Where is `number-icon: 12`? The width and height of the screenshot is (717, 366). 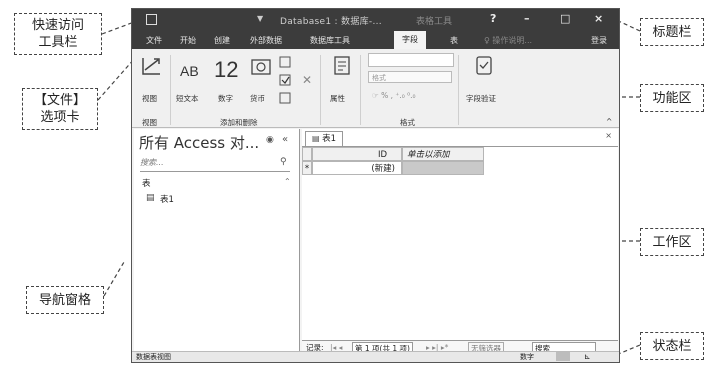
number-icon: 12 is located at coordinates (226, 70).